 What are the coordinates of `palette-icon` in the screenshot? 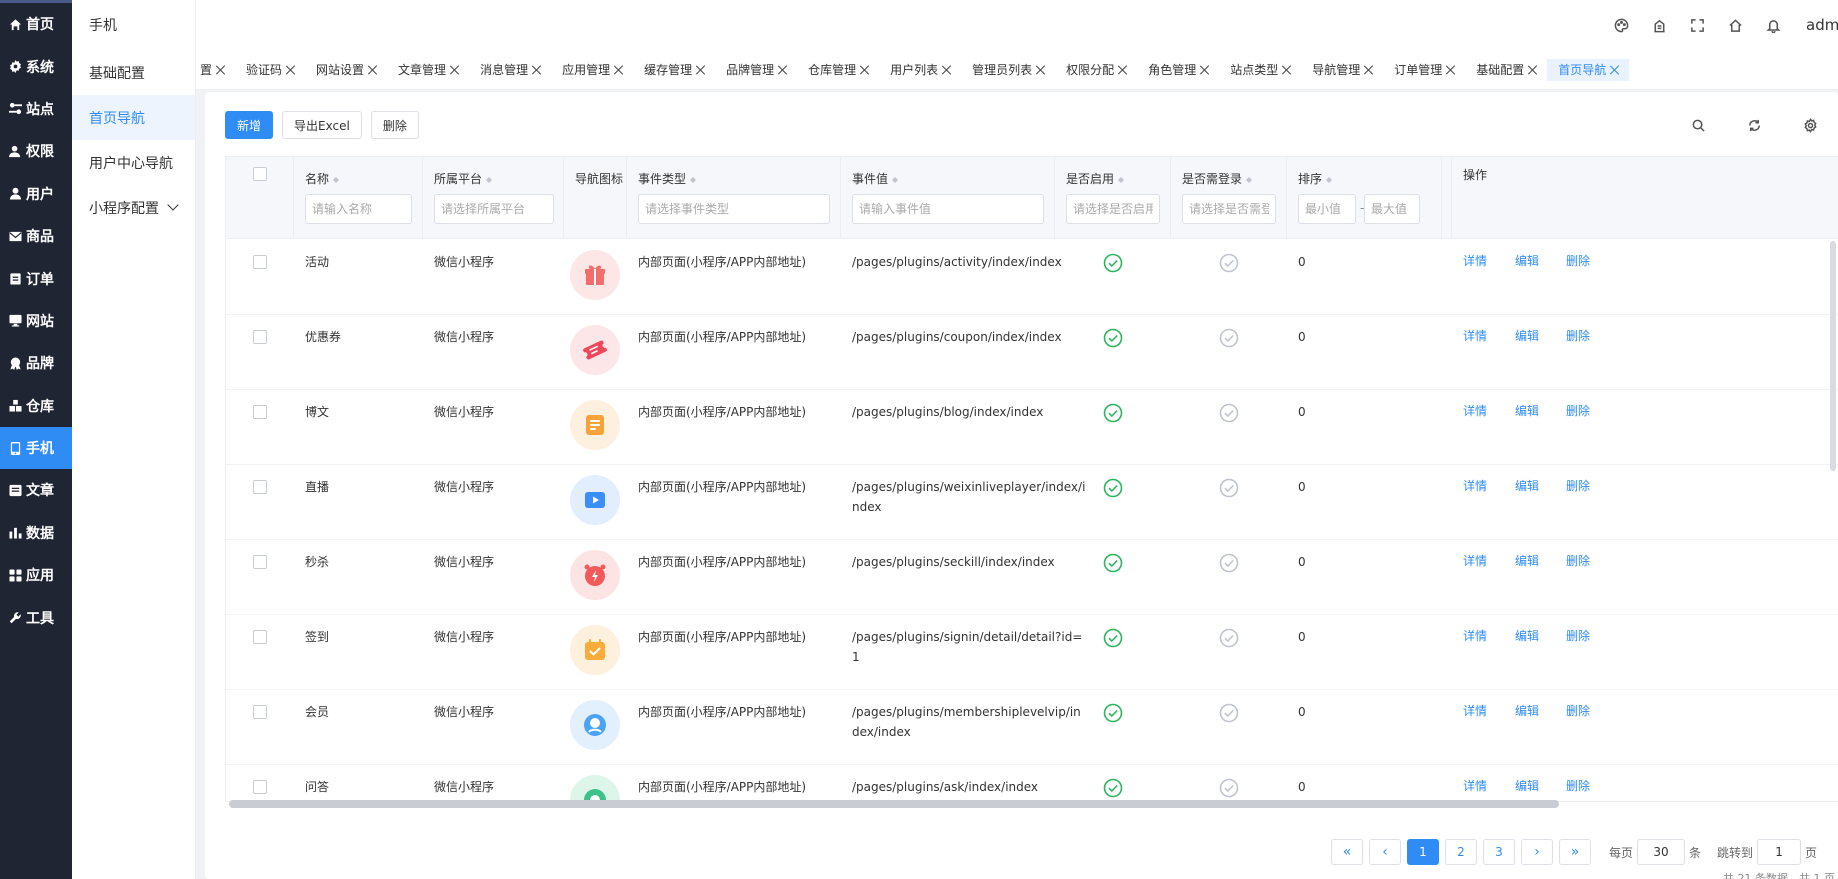 It's located at (1621, 25).